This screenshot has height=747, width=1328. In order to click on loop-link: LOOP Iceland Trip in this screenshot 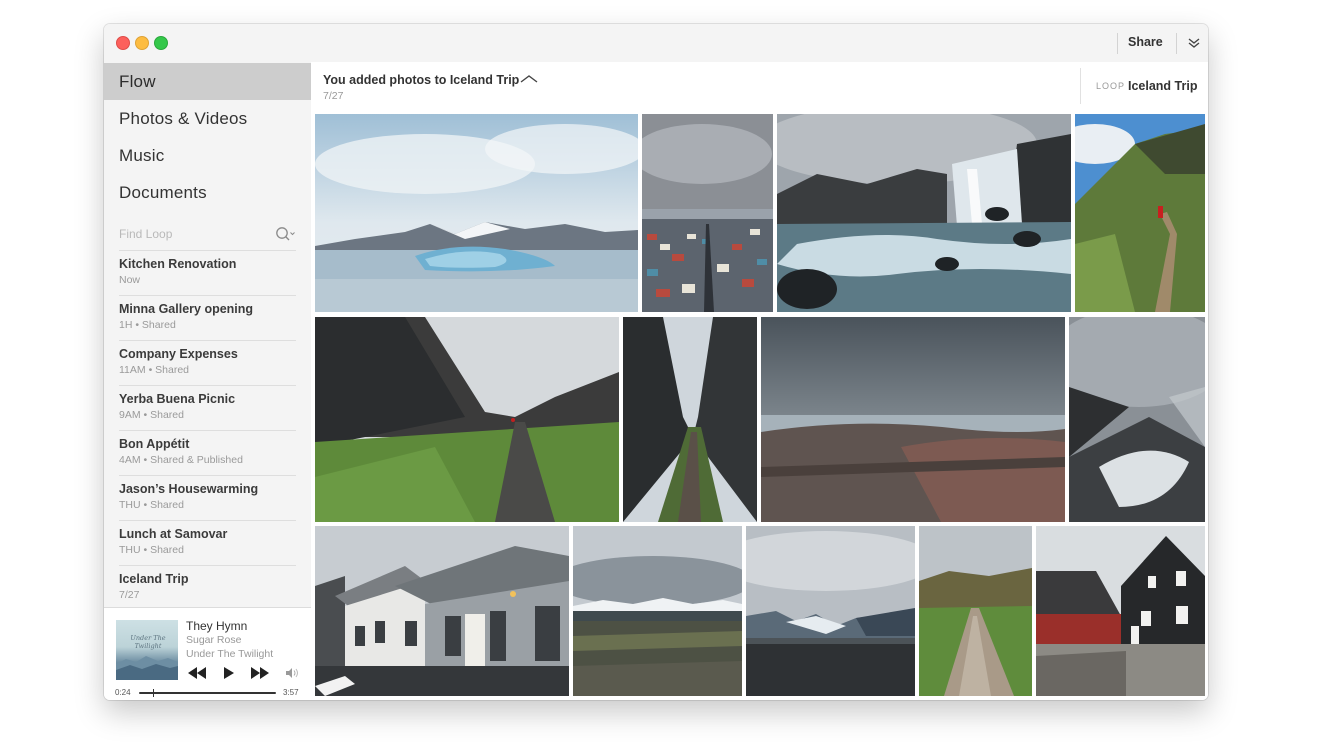, I will do `click(1144, 86)`.